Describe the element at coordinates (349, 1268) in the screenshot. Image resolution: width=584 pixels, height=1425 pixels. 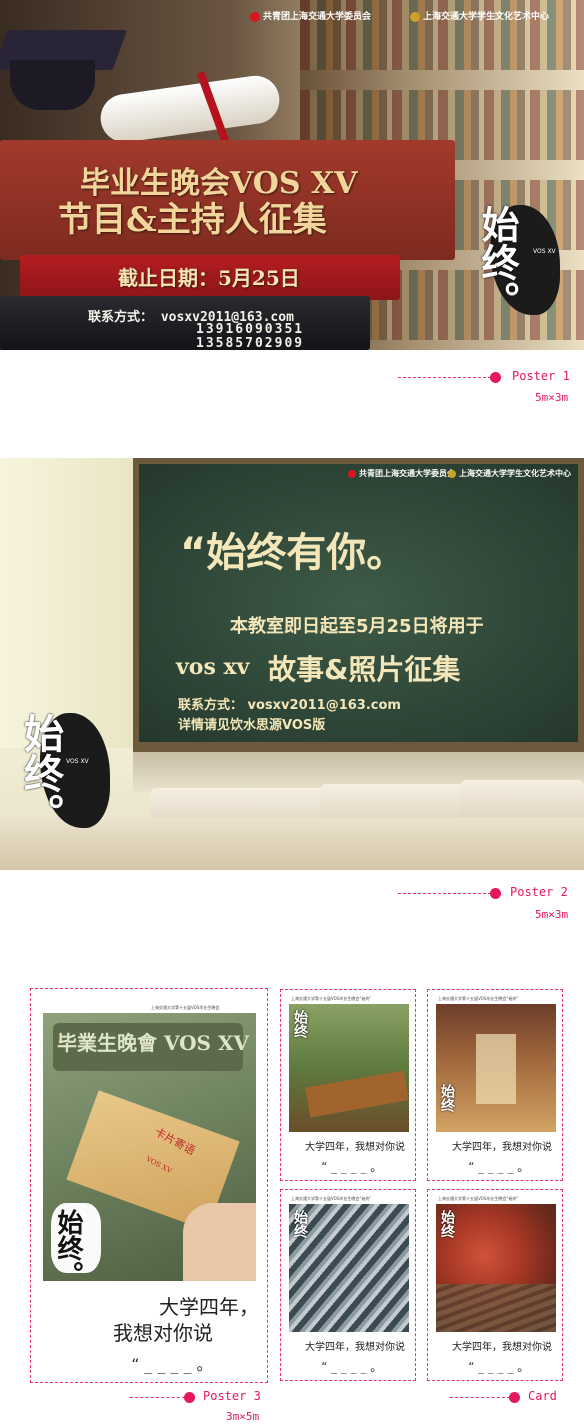
I see `card-3-photo: 始终` at that location.